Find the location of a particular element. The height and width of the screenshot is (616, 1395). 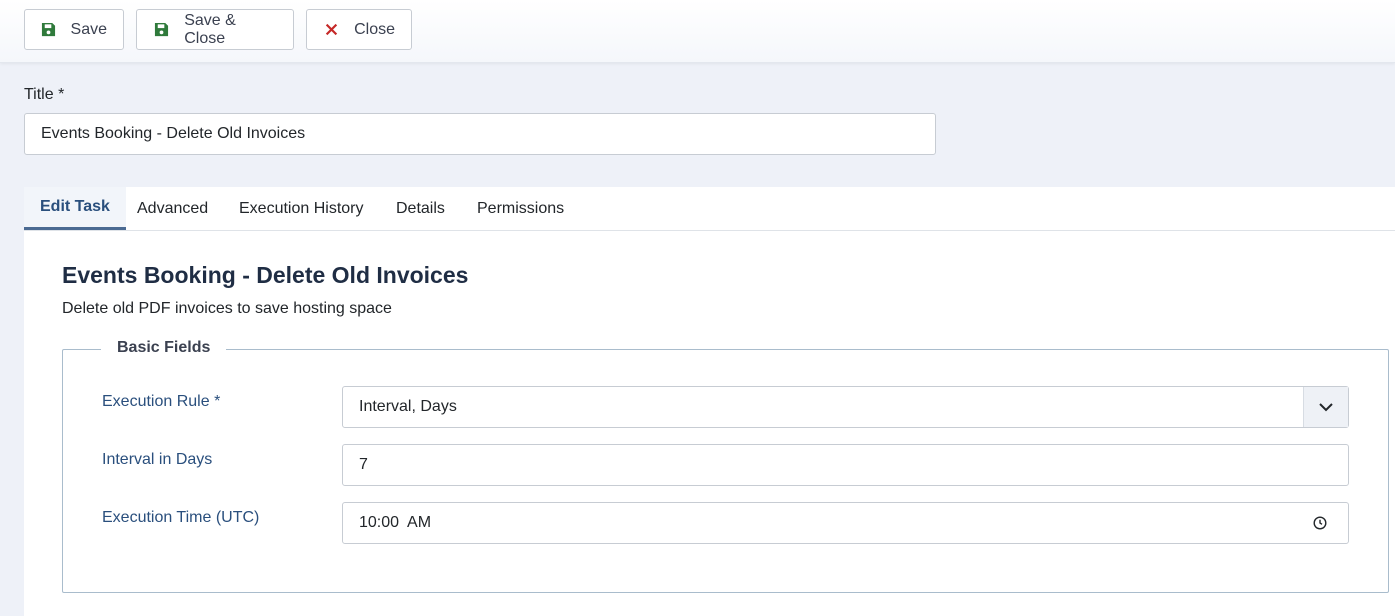

title-input is located at coordinates (480, 134).